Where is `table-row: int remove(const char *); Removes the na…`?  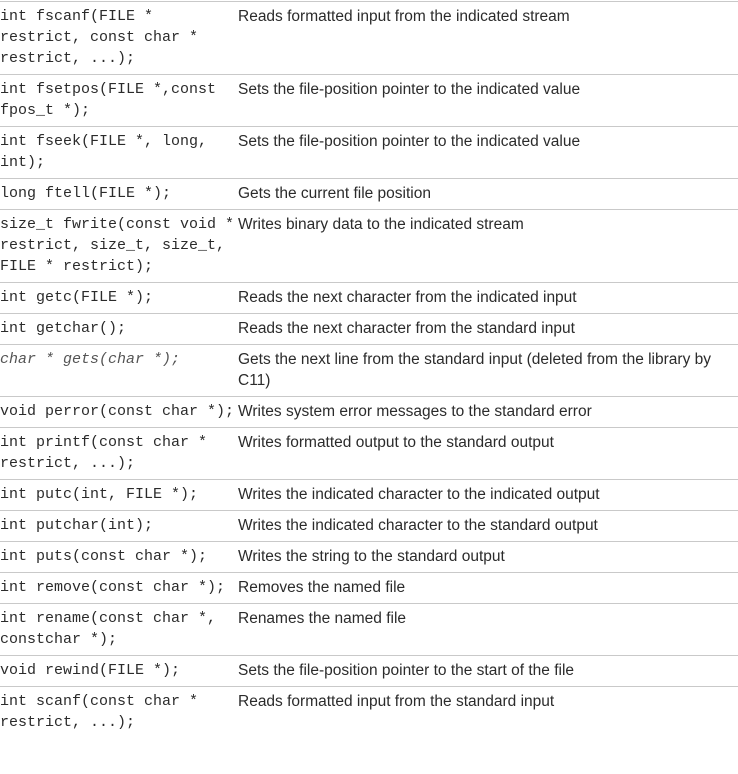
table-row: int remove(const char *); Removes the na… is located at coordinates (369, 588).